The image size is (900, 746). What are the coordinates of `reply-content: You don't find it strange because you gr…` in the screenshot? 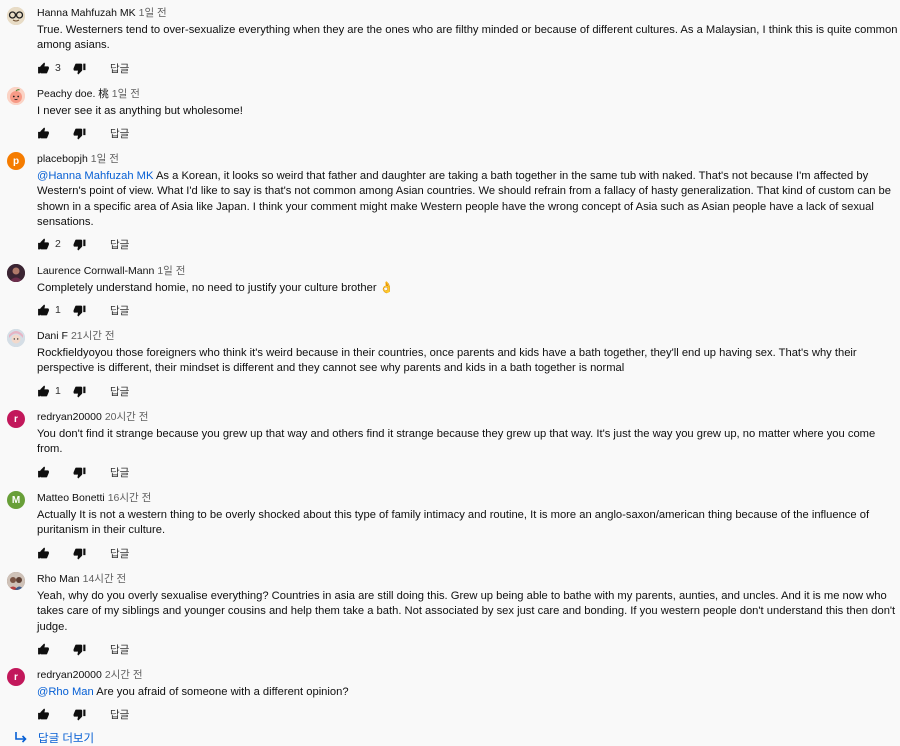 It's located at (456, 442).